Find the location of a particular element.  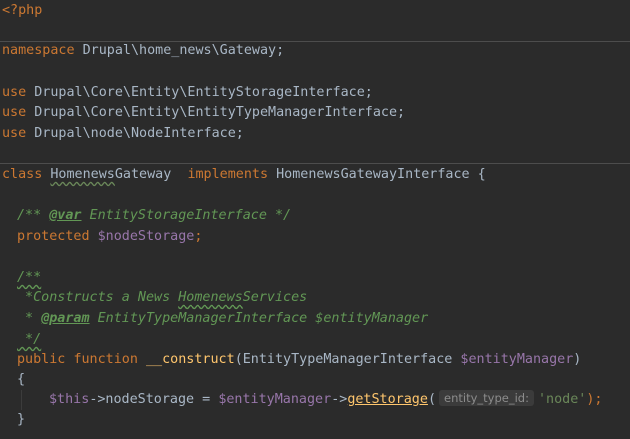

namespace-value: Drupal\home_news\Gateway; is located at coordinates (179, 50).